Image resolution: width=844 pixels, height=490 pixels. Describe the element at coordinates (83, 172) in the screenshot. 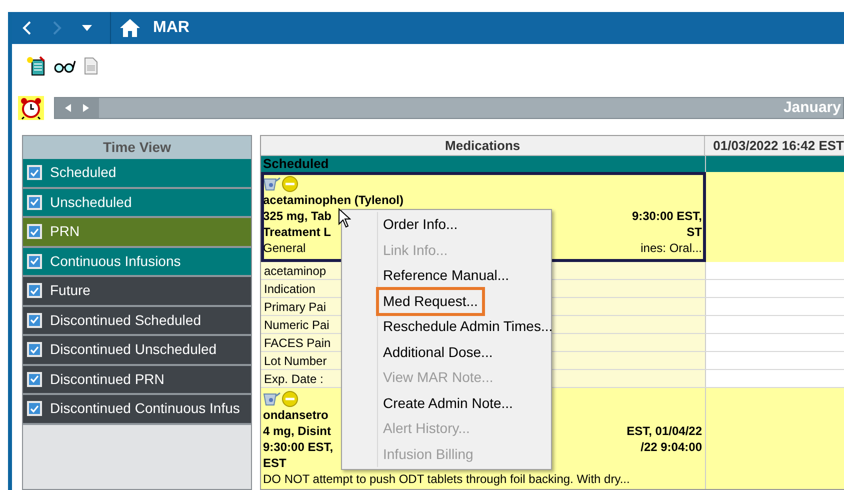

I see `item-label: Scheduled` at that location.